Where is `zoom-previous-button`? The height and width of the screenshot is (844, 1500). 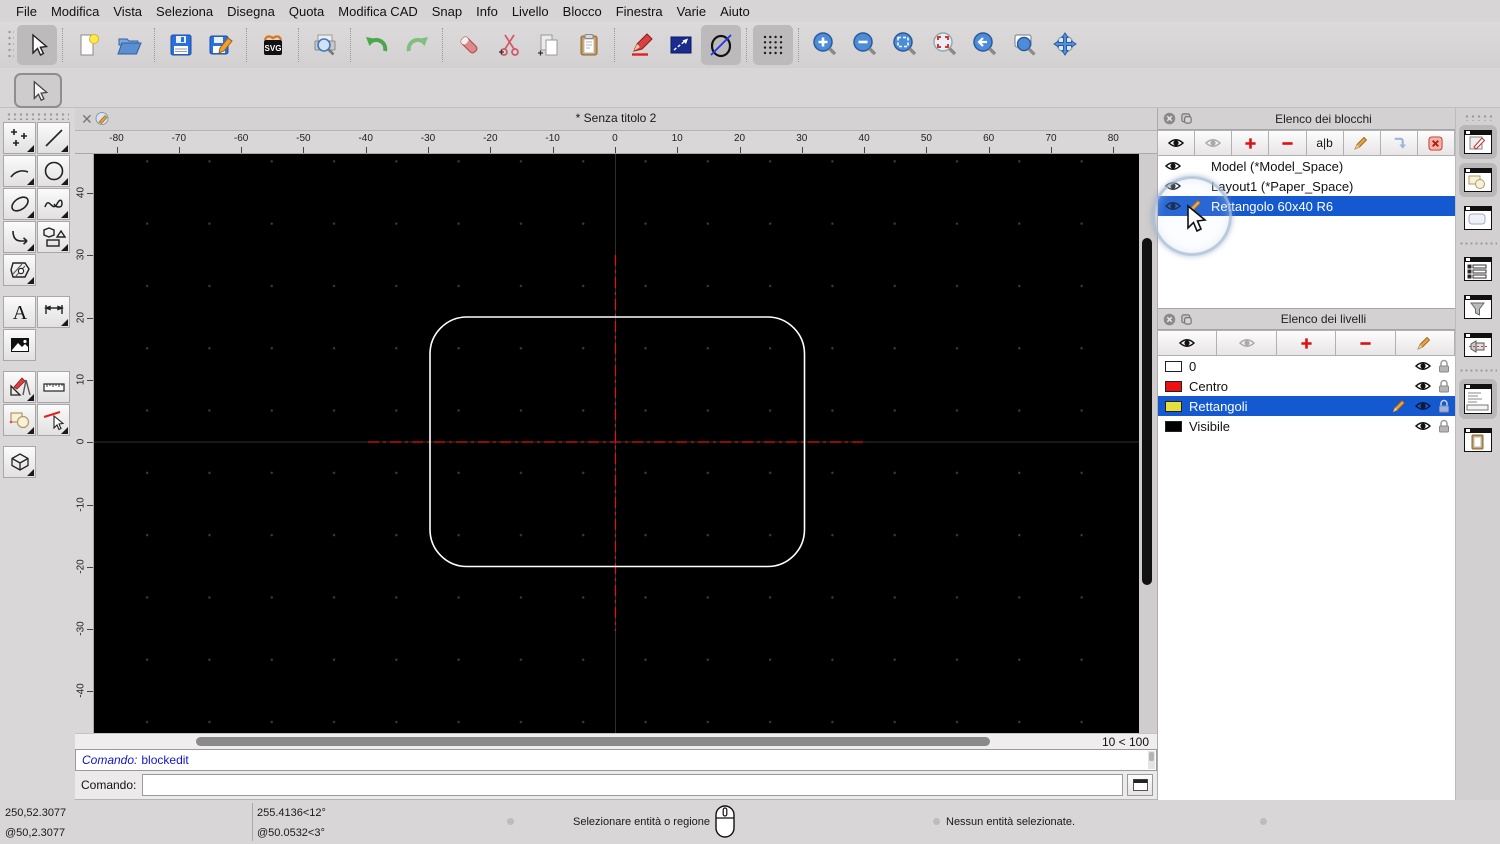
zoom-previous-button is located at coordinates (985, 45).